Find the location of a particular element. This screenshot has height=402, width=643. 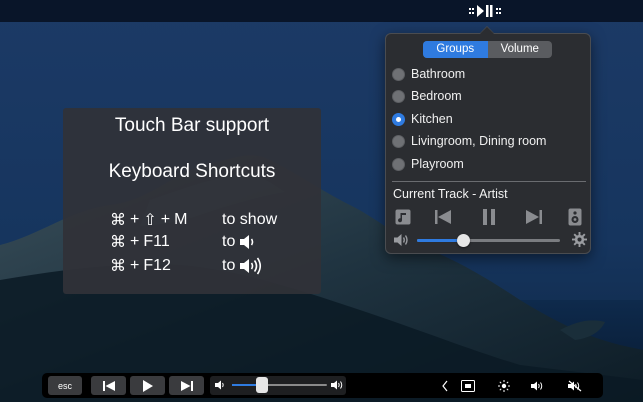

shortcut-keys: ⌘ + F12 is located at coordinates (166, 266).